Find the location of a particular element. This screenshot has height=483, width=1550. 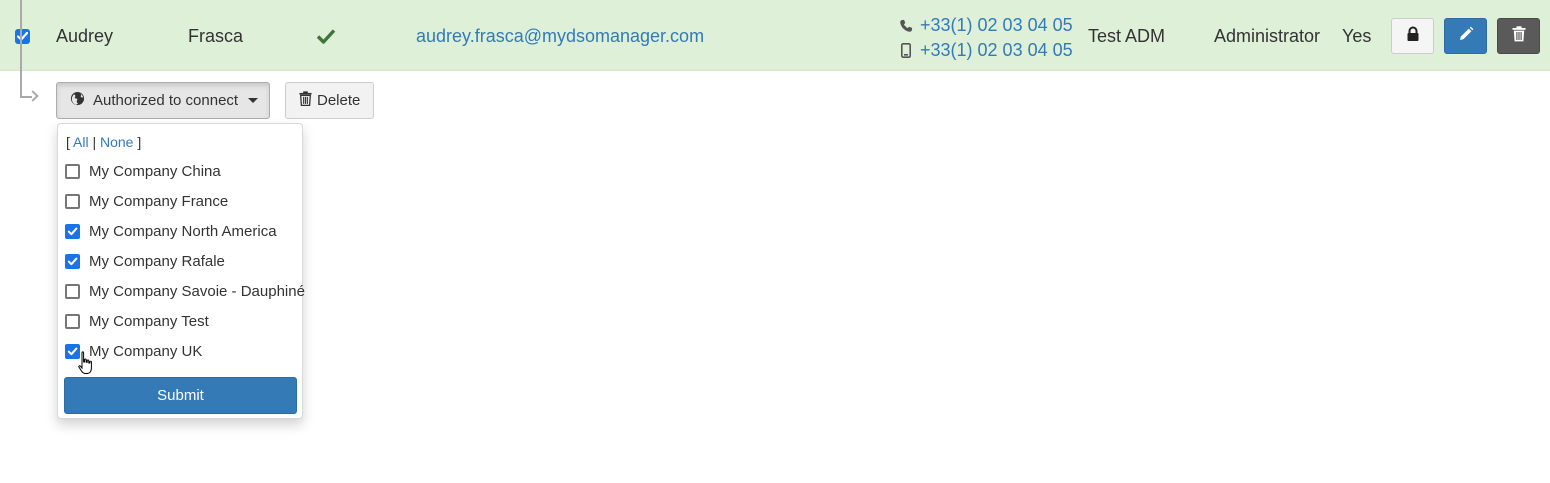

option-my-company-test: My Company Test is located at coordinates (137, 321).